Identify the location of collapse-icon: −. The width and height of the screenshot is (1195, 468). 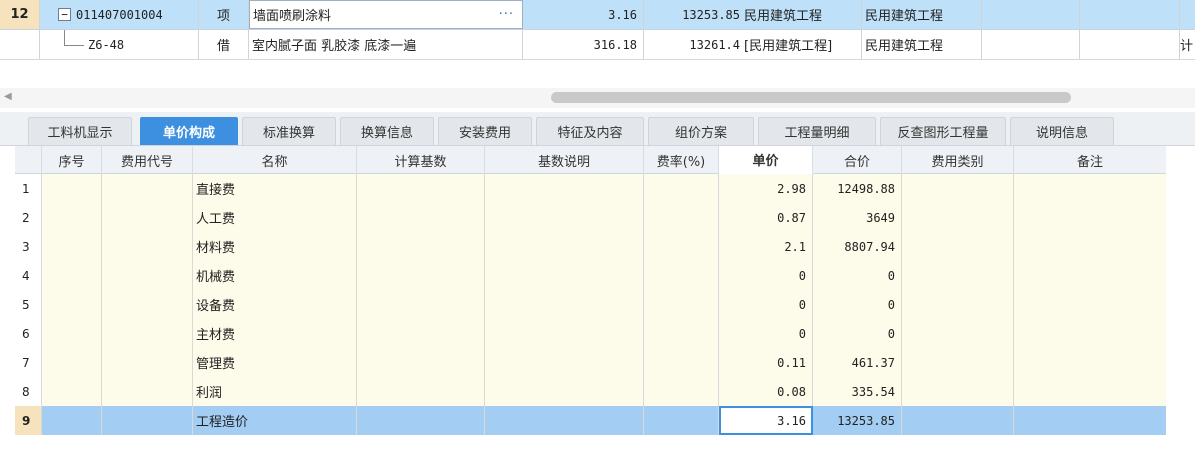
(64, 14).